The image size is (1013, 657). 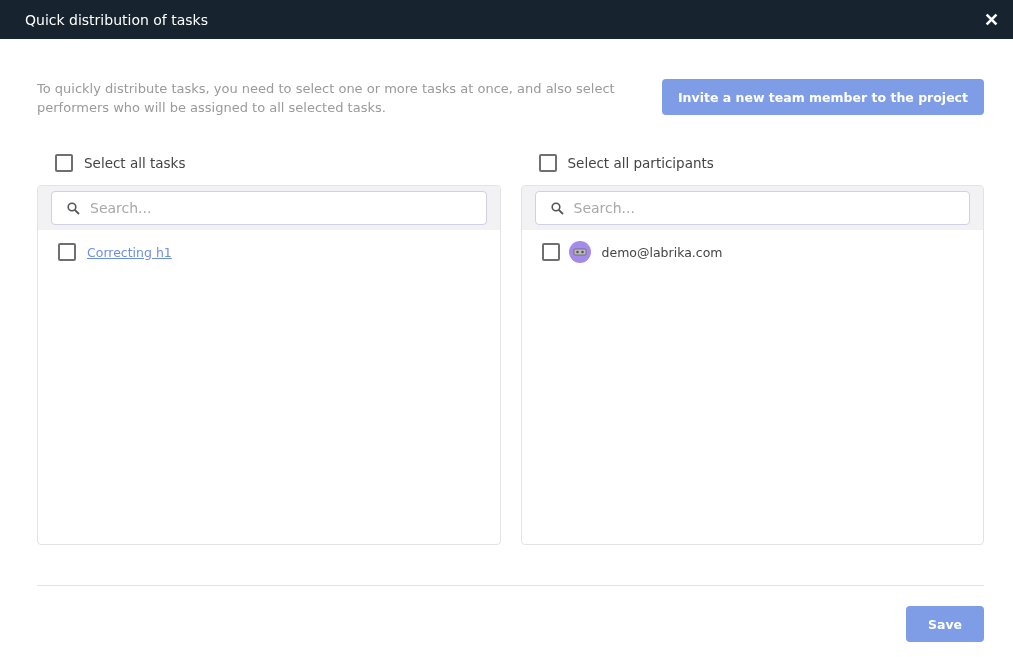 I want to click on window-title: Quick distribution of tasks, so click(x=116, y=19).